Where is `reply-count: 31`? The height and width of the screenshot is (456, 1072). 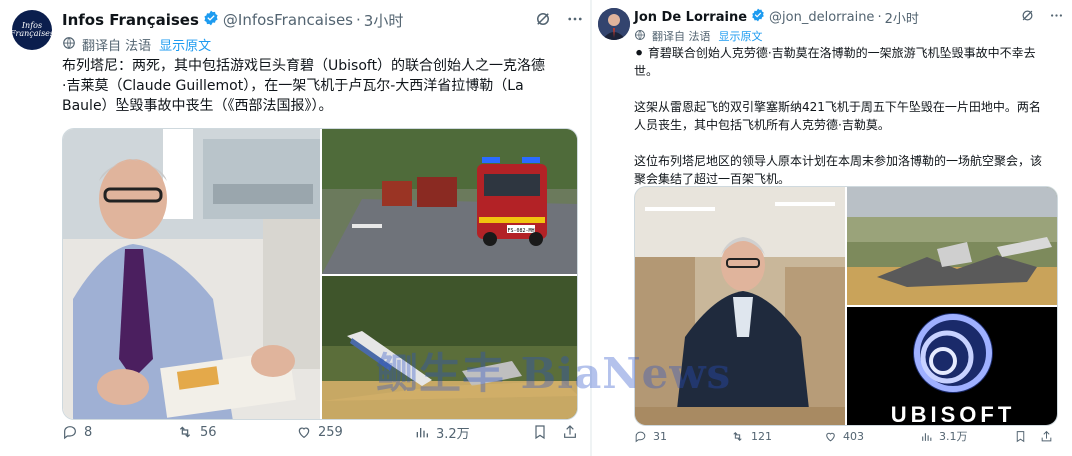 reply-count: 31 is located at coordinates (660, 436).